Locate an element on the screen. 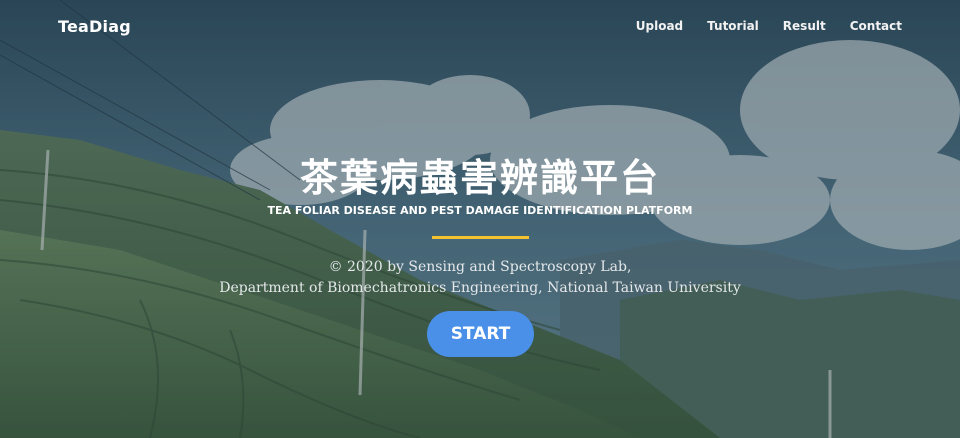  nav-link-result: Result is located at coordinates (804, 26).